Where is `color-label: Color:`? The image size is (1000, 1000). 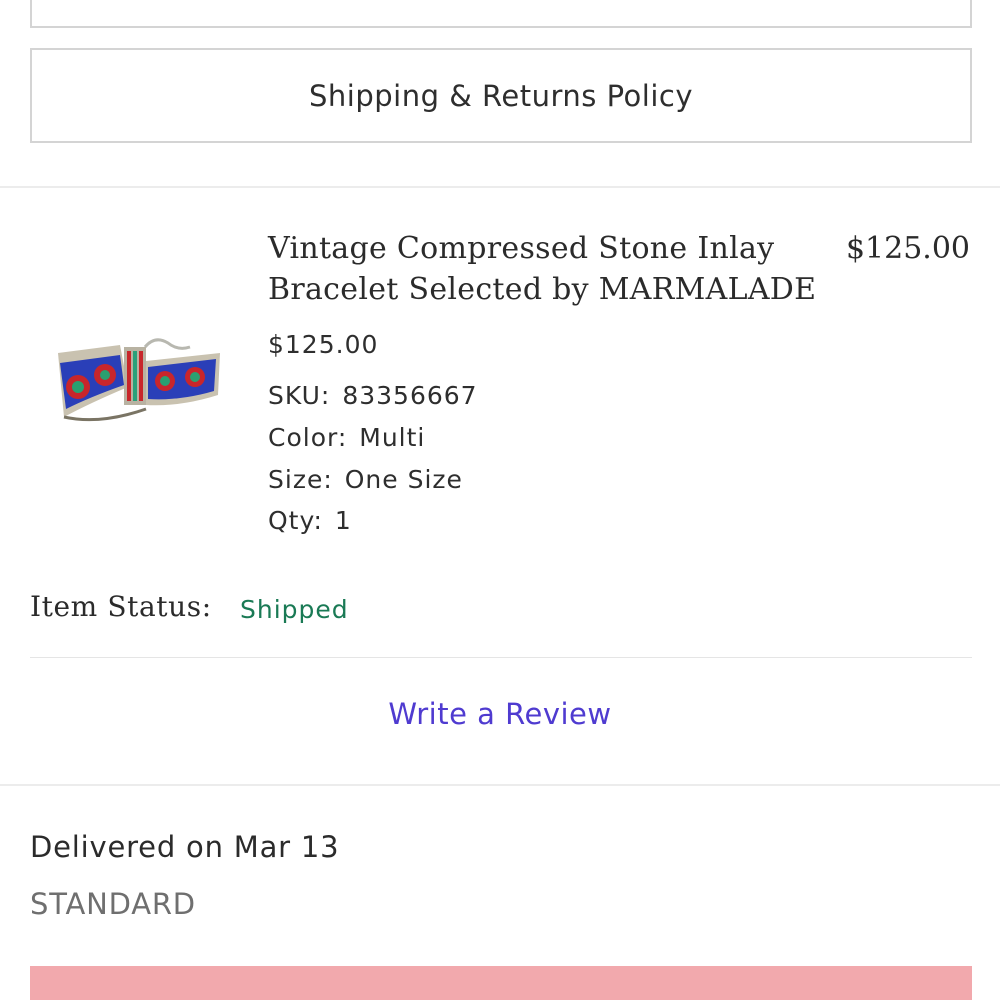
color-label: Color: is located at coordinates (308, 437).